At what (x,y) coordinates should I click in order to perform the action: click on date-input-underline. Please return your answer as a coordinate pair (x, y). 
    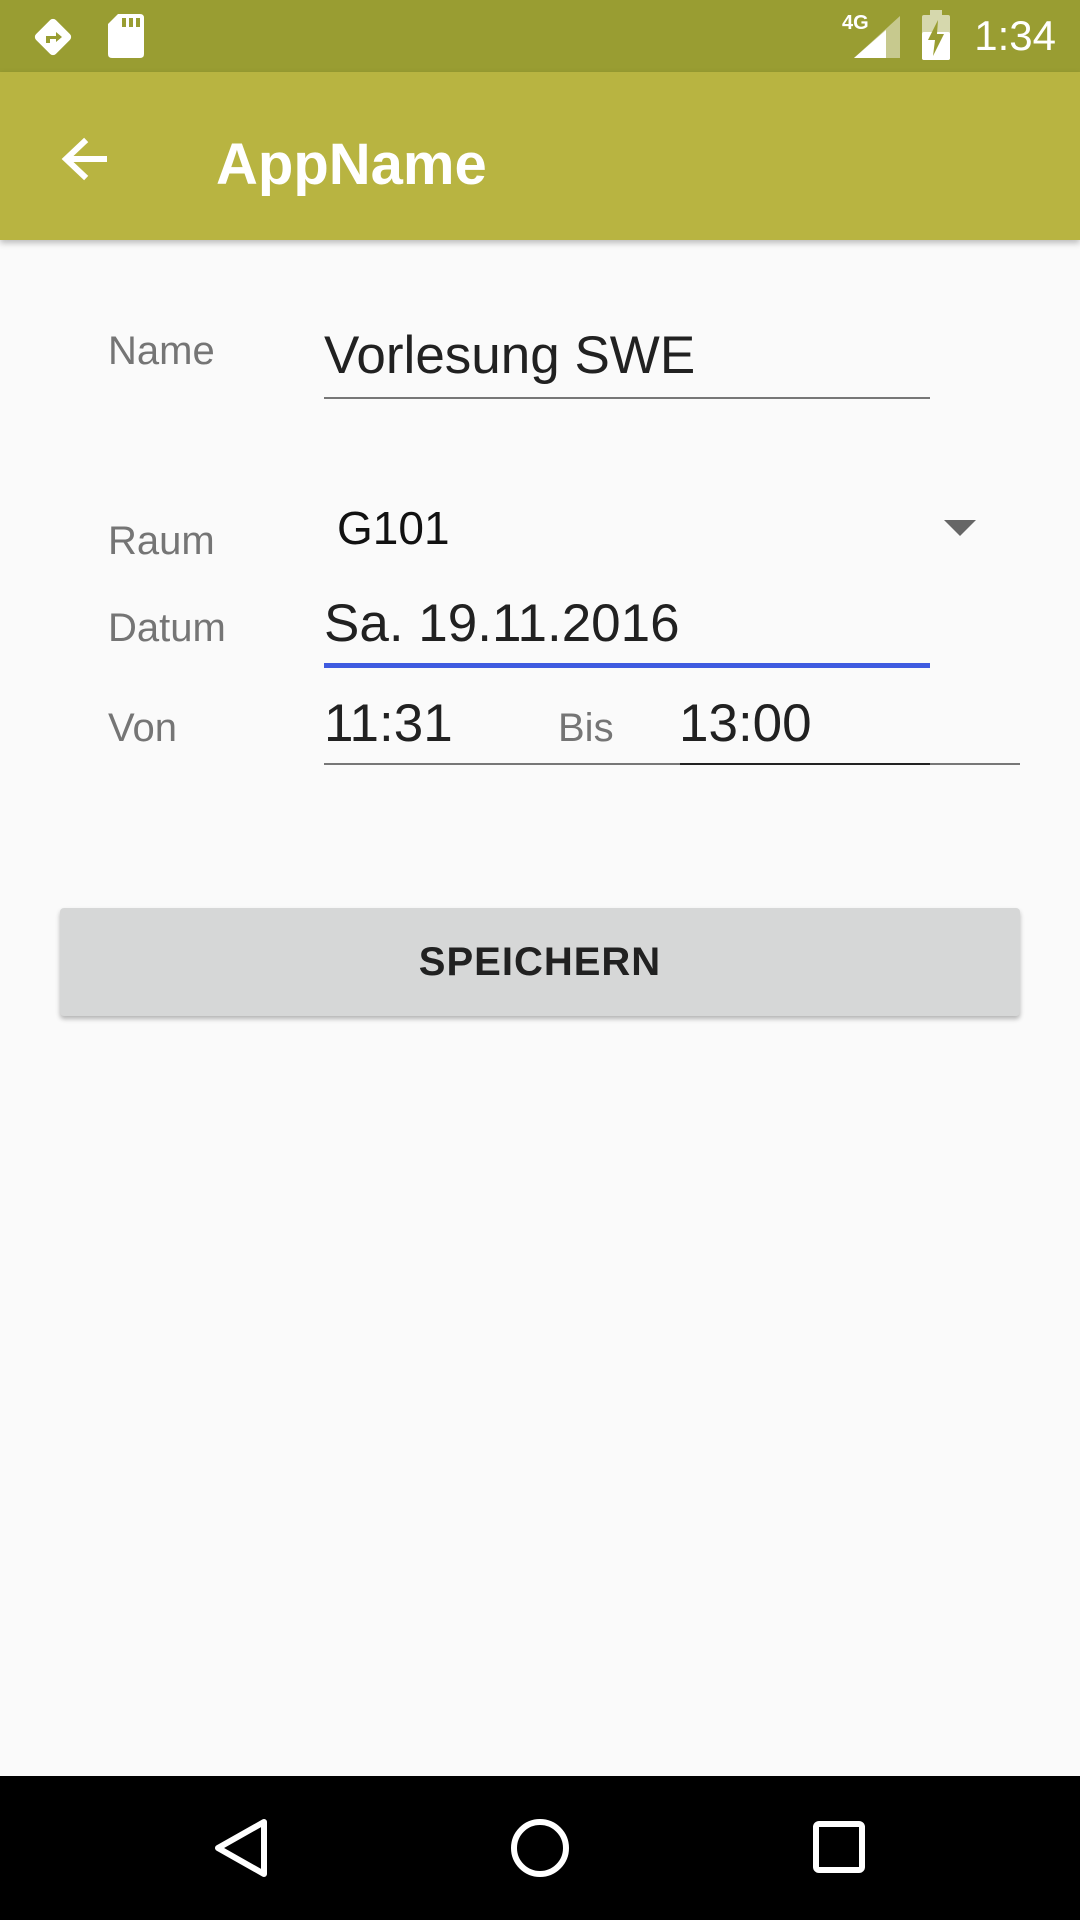
    Looking at the image, I should click on (627, 665).